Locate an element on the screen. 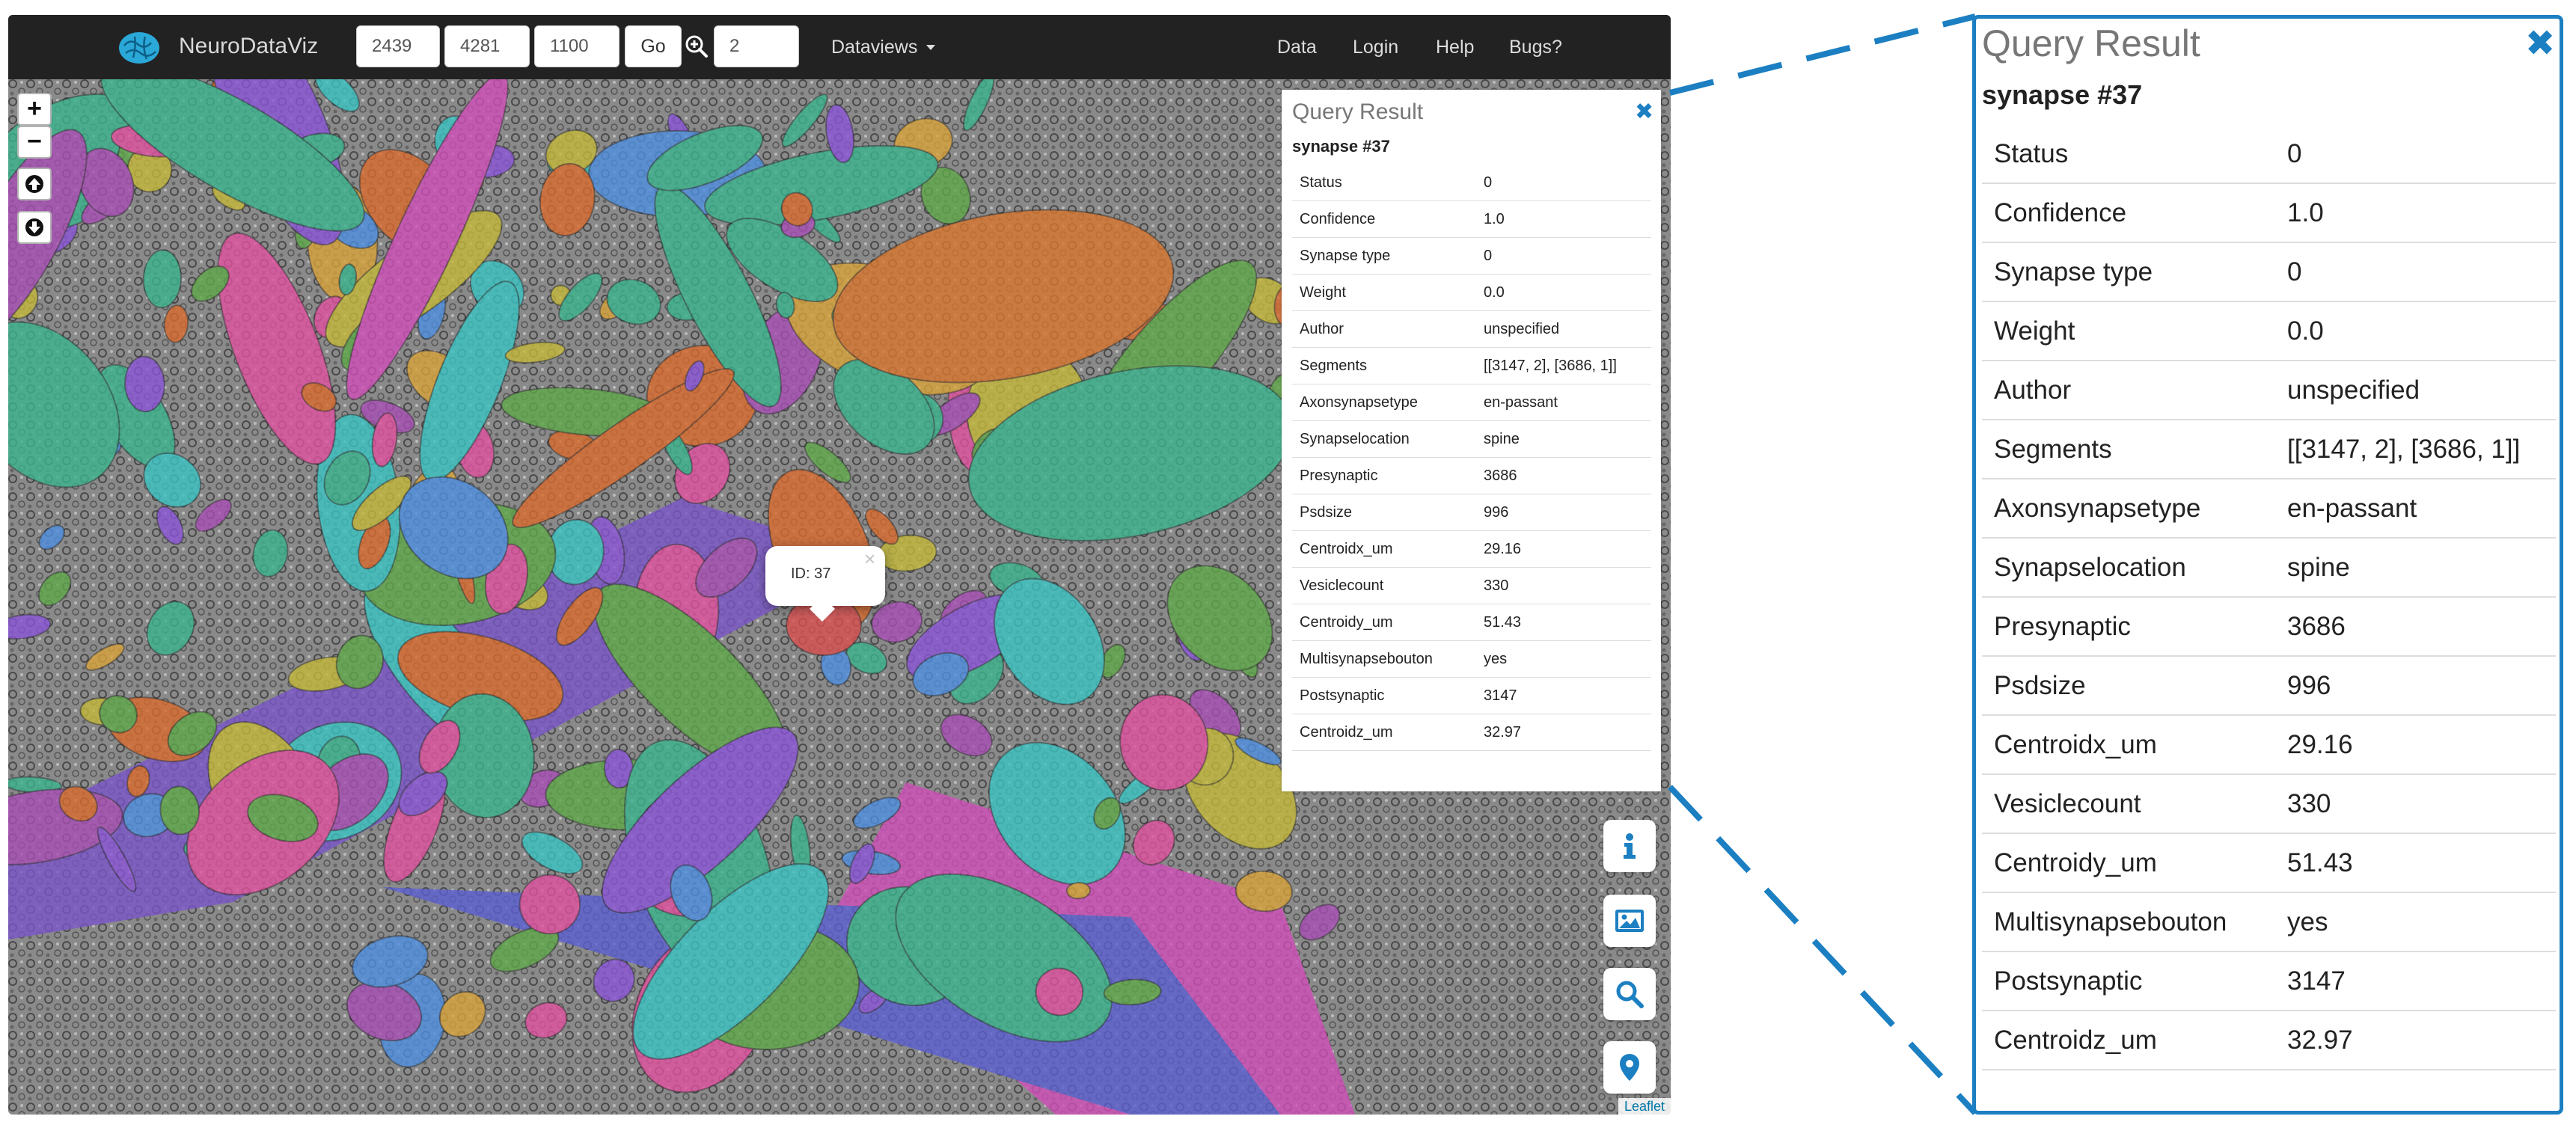 The height and width of the screenshot is (1128, 2576). nav-link-data: Data is located at coordinates (1297, 47).